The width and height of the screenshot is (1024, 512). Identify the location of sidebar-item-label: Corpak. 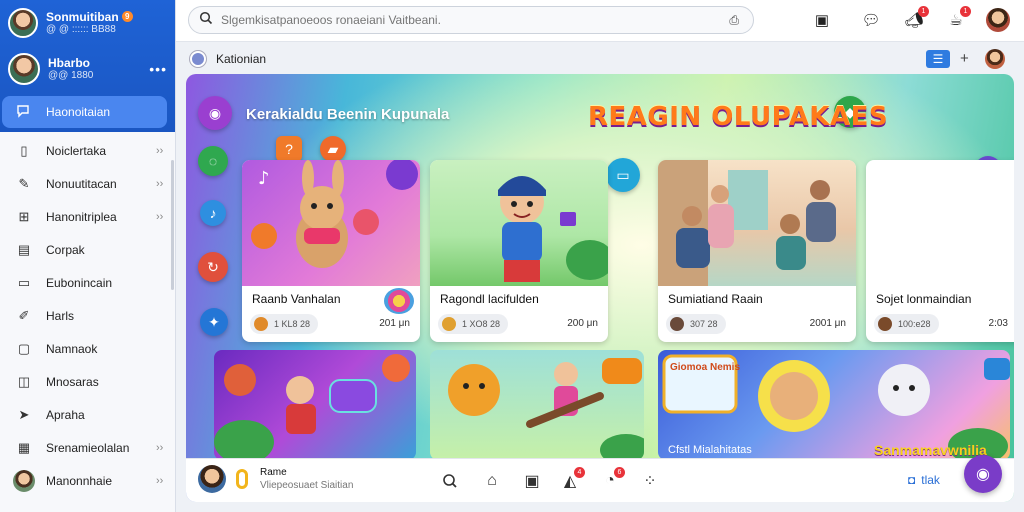
(65, 249).